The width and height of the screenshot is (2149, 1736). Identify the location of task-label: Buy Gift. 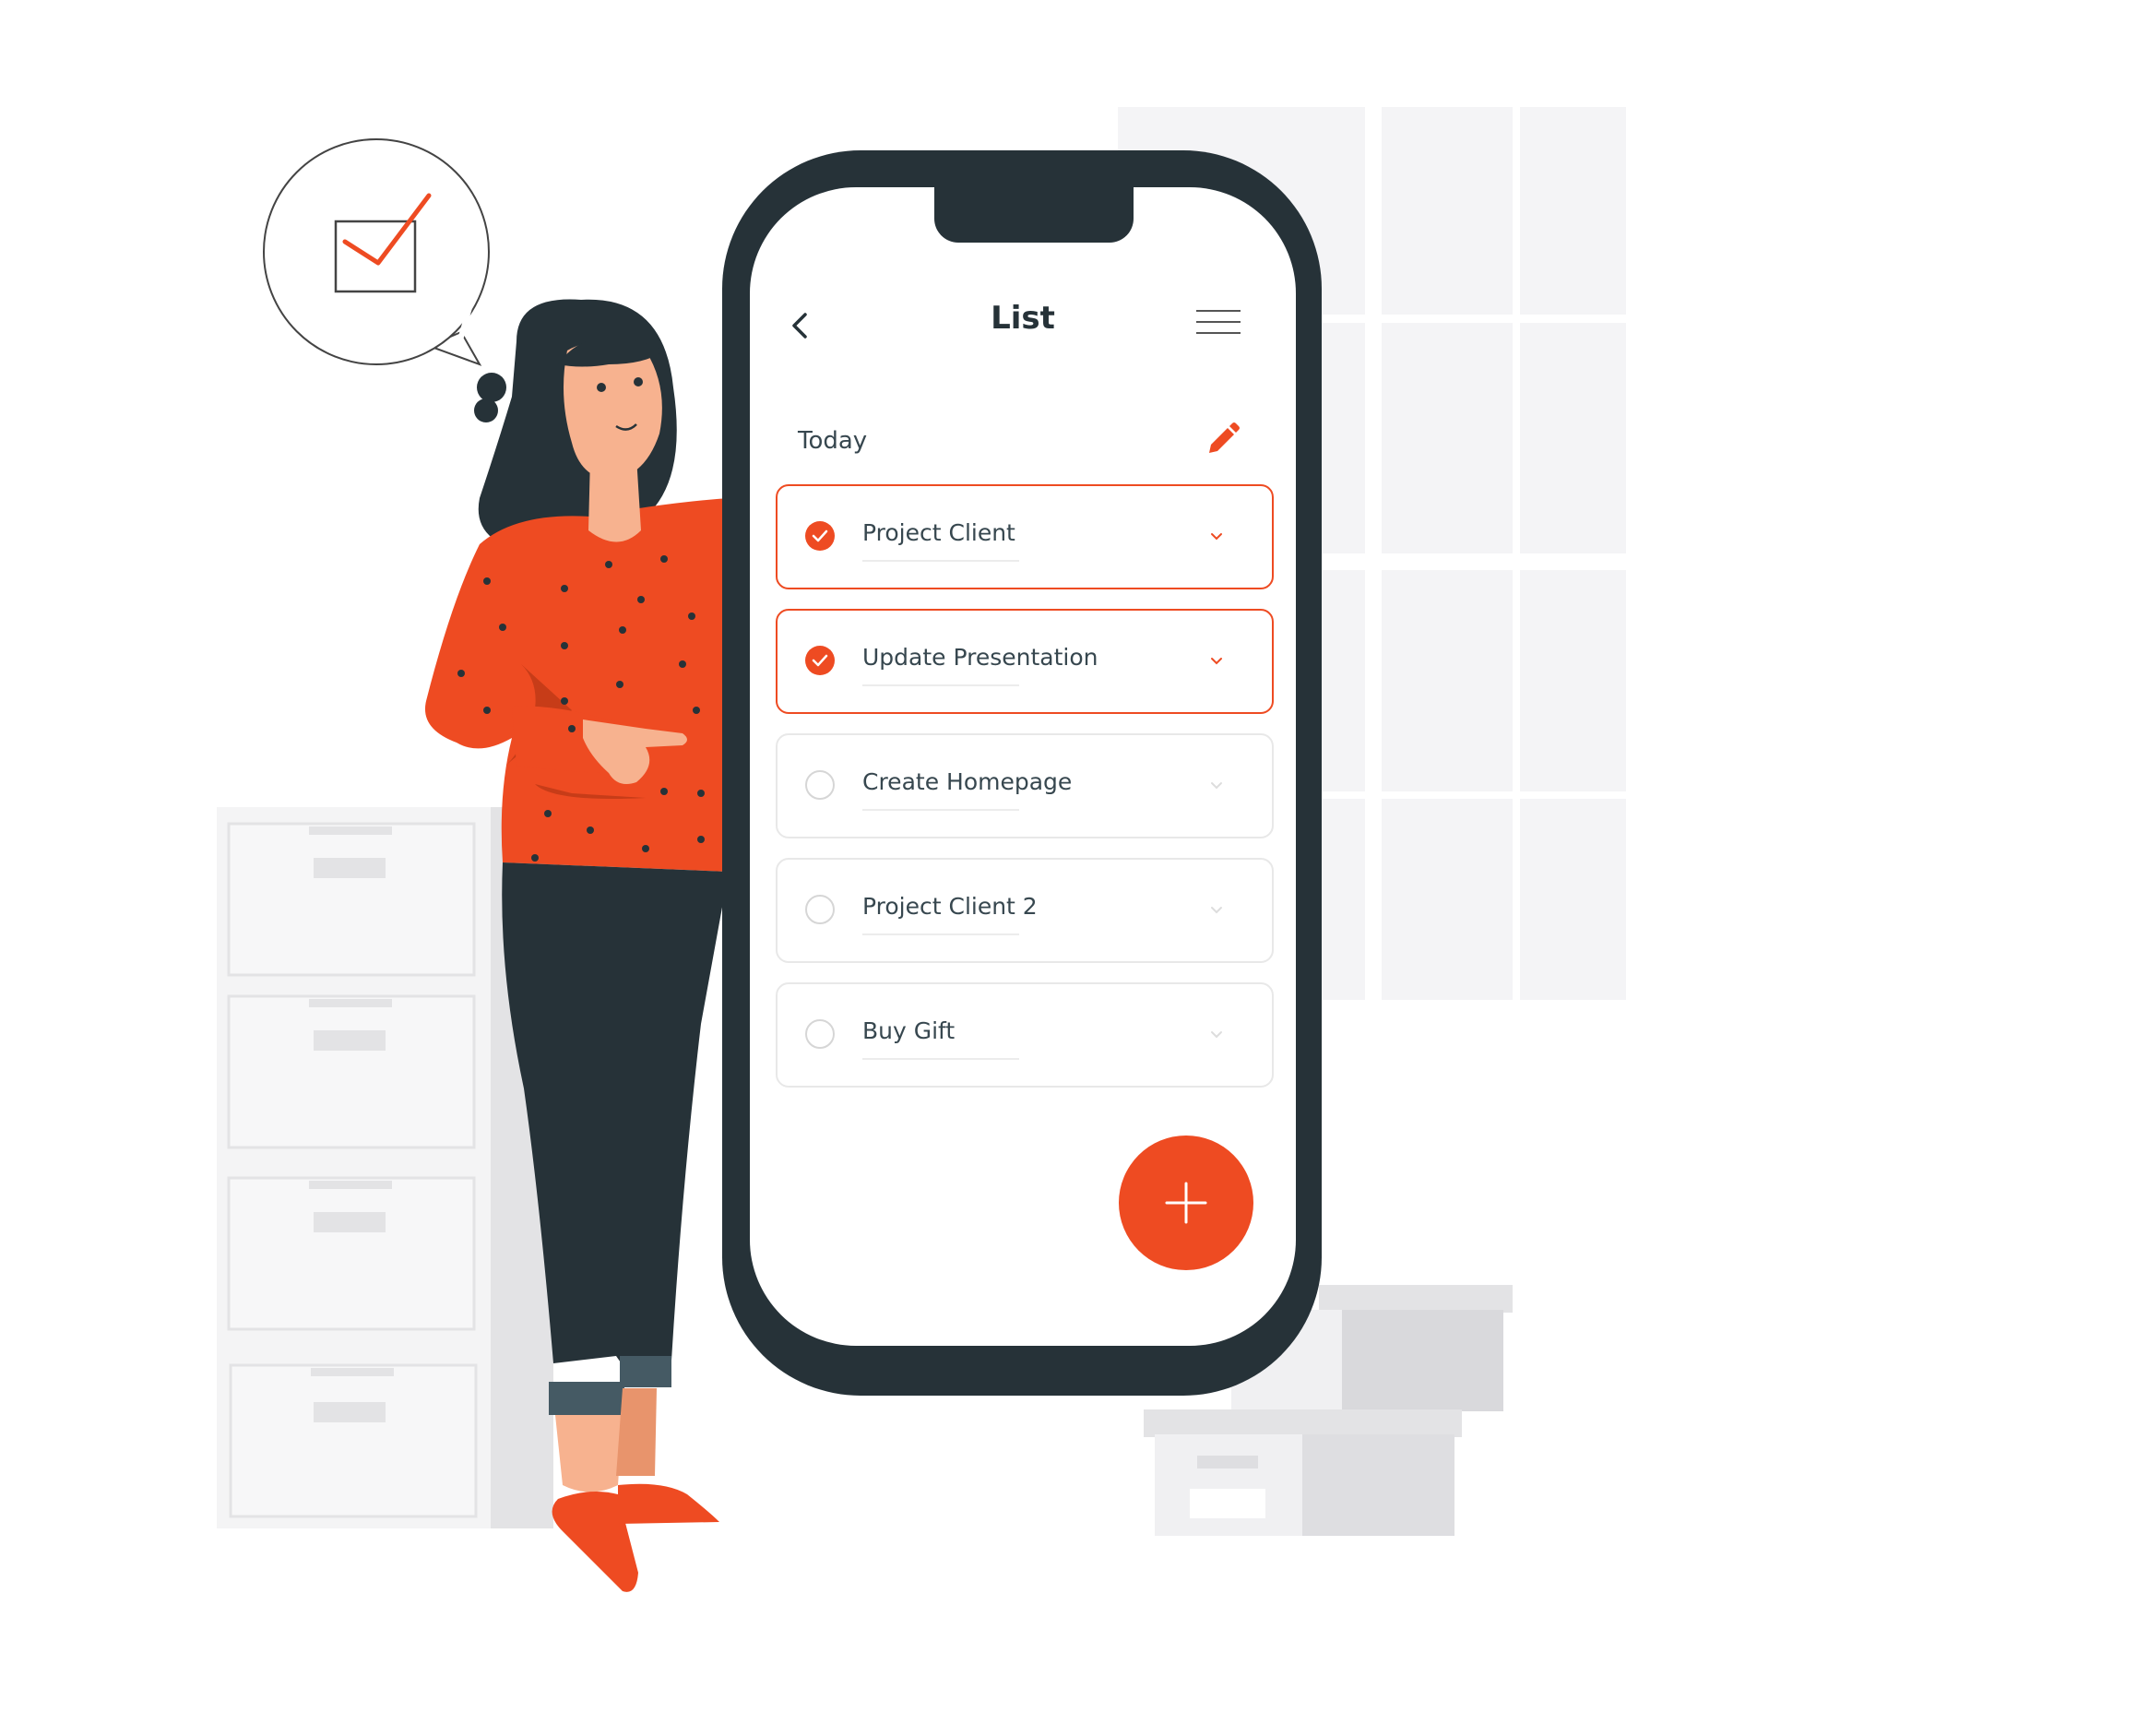
(909, 1030).